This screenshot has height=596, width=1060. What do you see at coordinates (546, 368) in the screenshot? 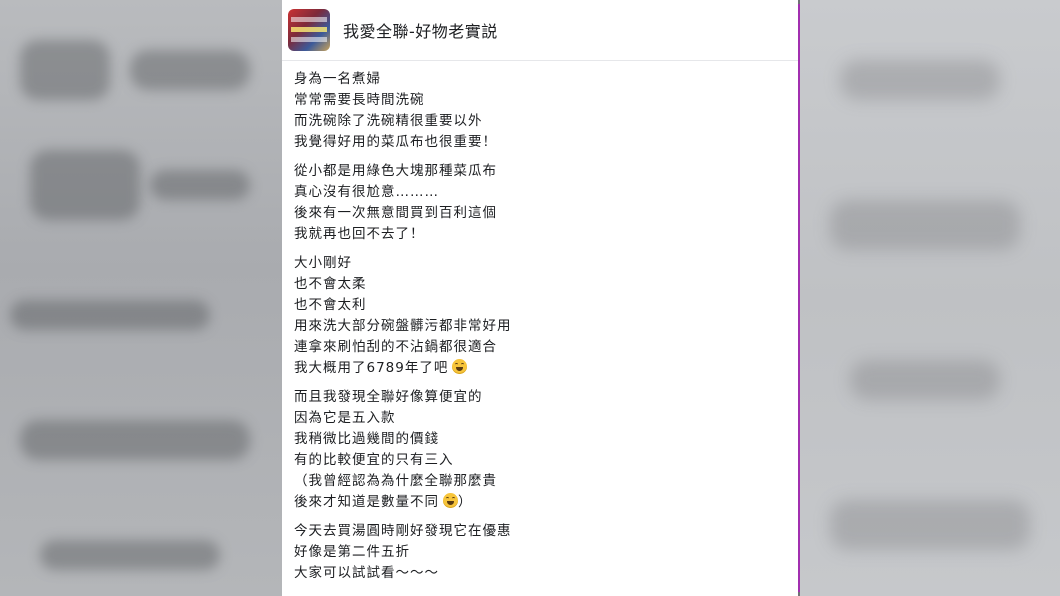
I see `post-line-with-emoji: 我大概用了6789年了吧` at bounding box center [546, 368].